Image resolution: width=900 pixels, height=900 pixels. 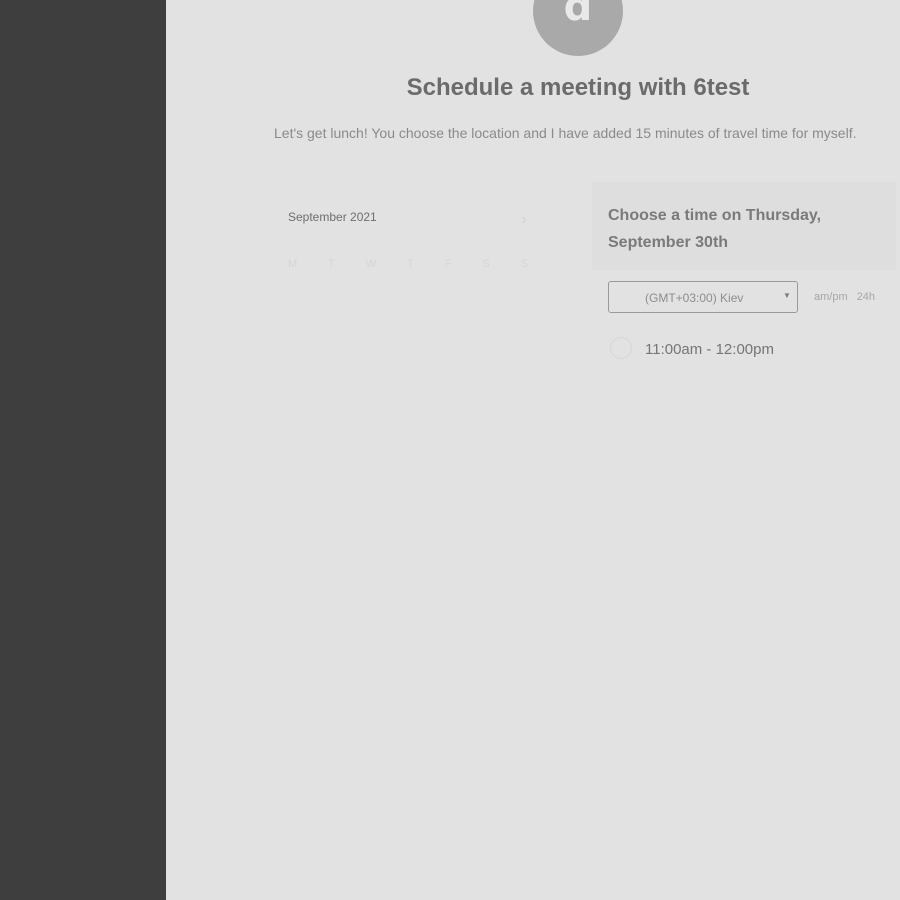 What do you see at coordinates (371, 264) in the screenshot?
I see `calendar-weekday: W` at bounding box center [371, 264].